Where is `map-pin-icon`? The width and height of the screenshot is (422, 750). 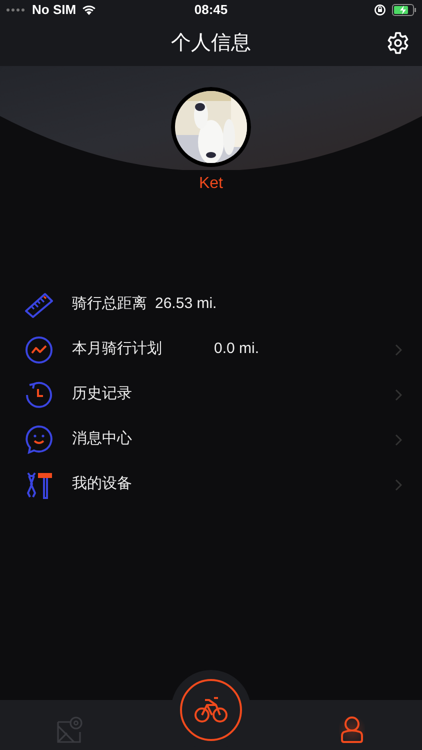 map-pin-icon is located at coordinates (70, 730).